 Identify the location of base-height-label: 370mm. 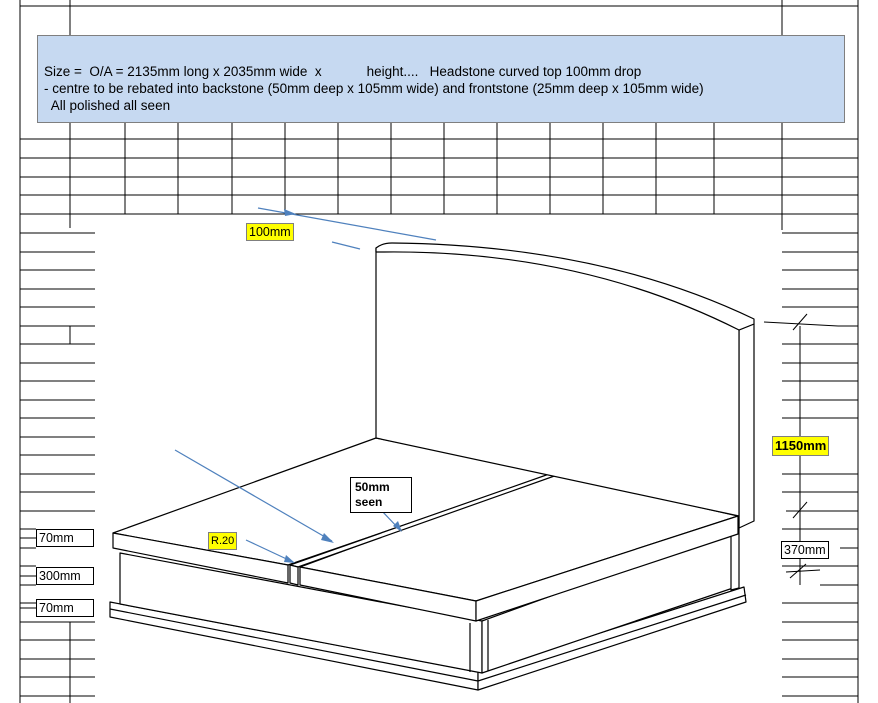
(805, 550).